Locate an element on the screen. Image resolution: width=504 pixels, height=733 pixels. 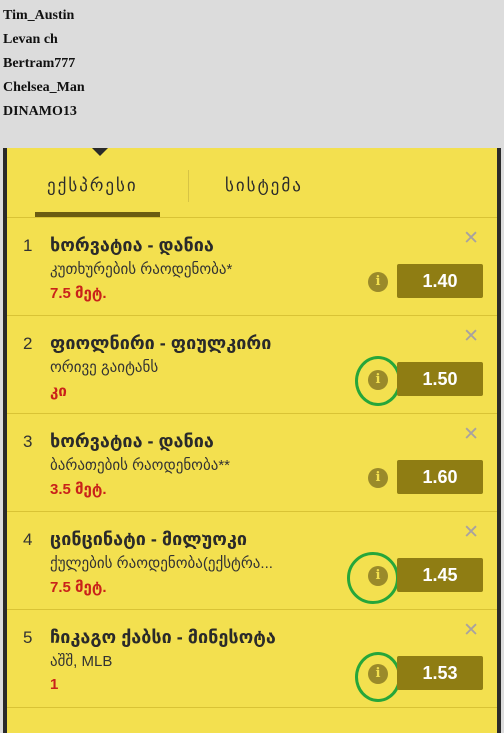
bet-type-tabs: ექსპრესი სისტემა is located at coordinates (252, 183).